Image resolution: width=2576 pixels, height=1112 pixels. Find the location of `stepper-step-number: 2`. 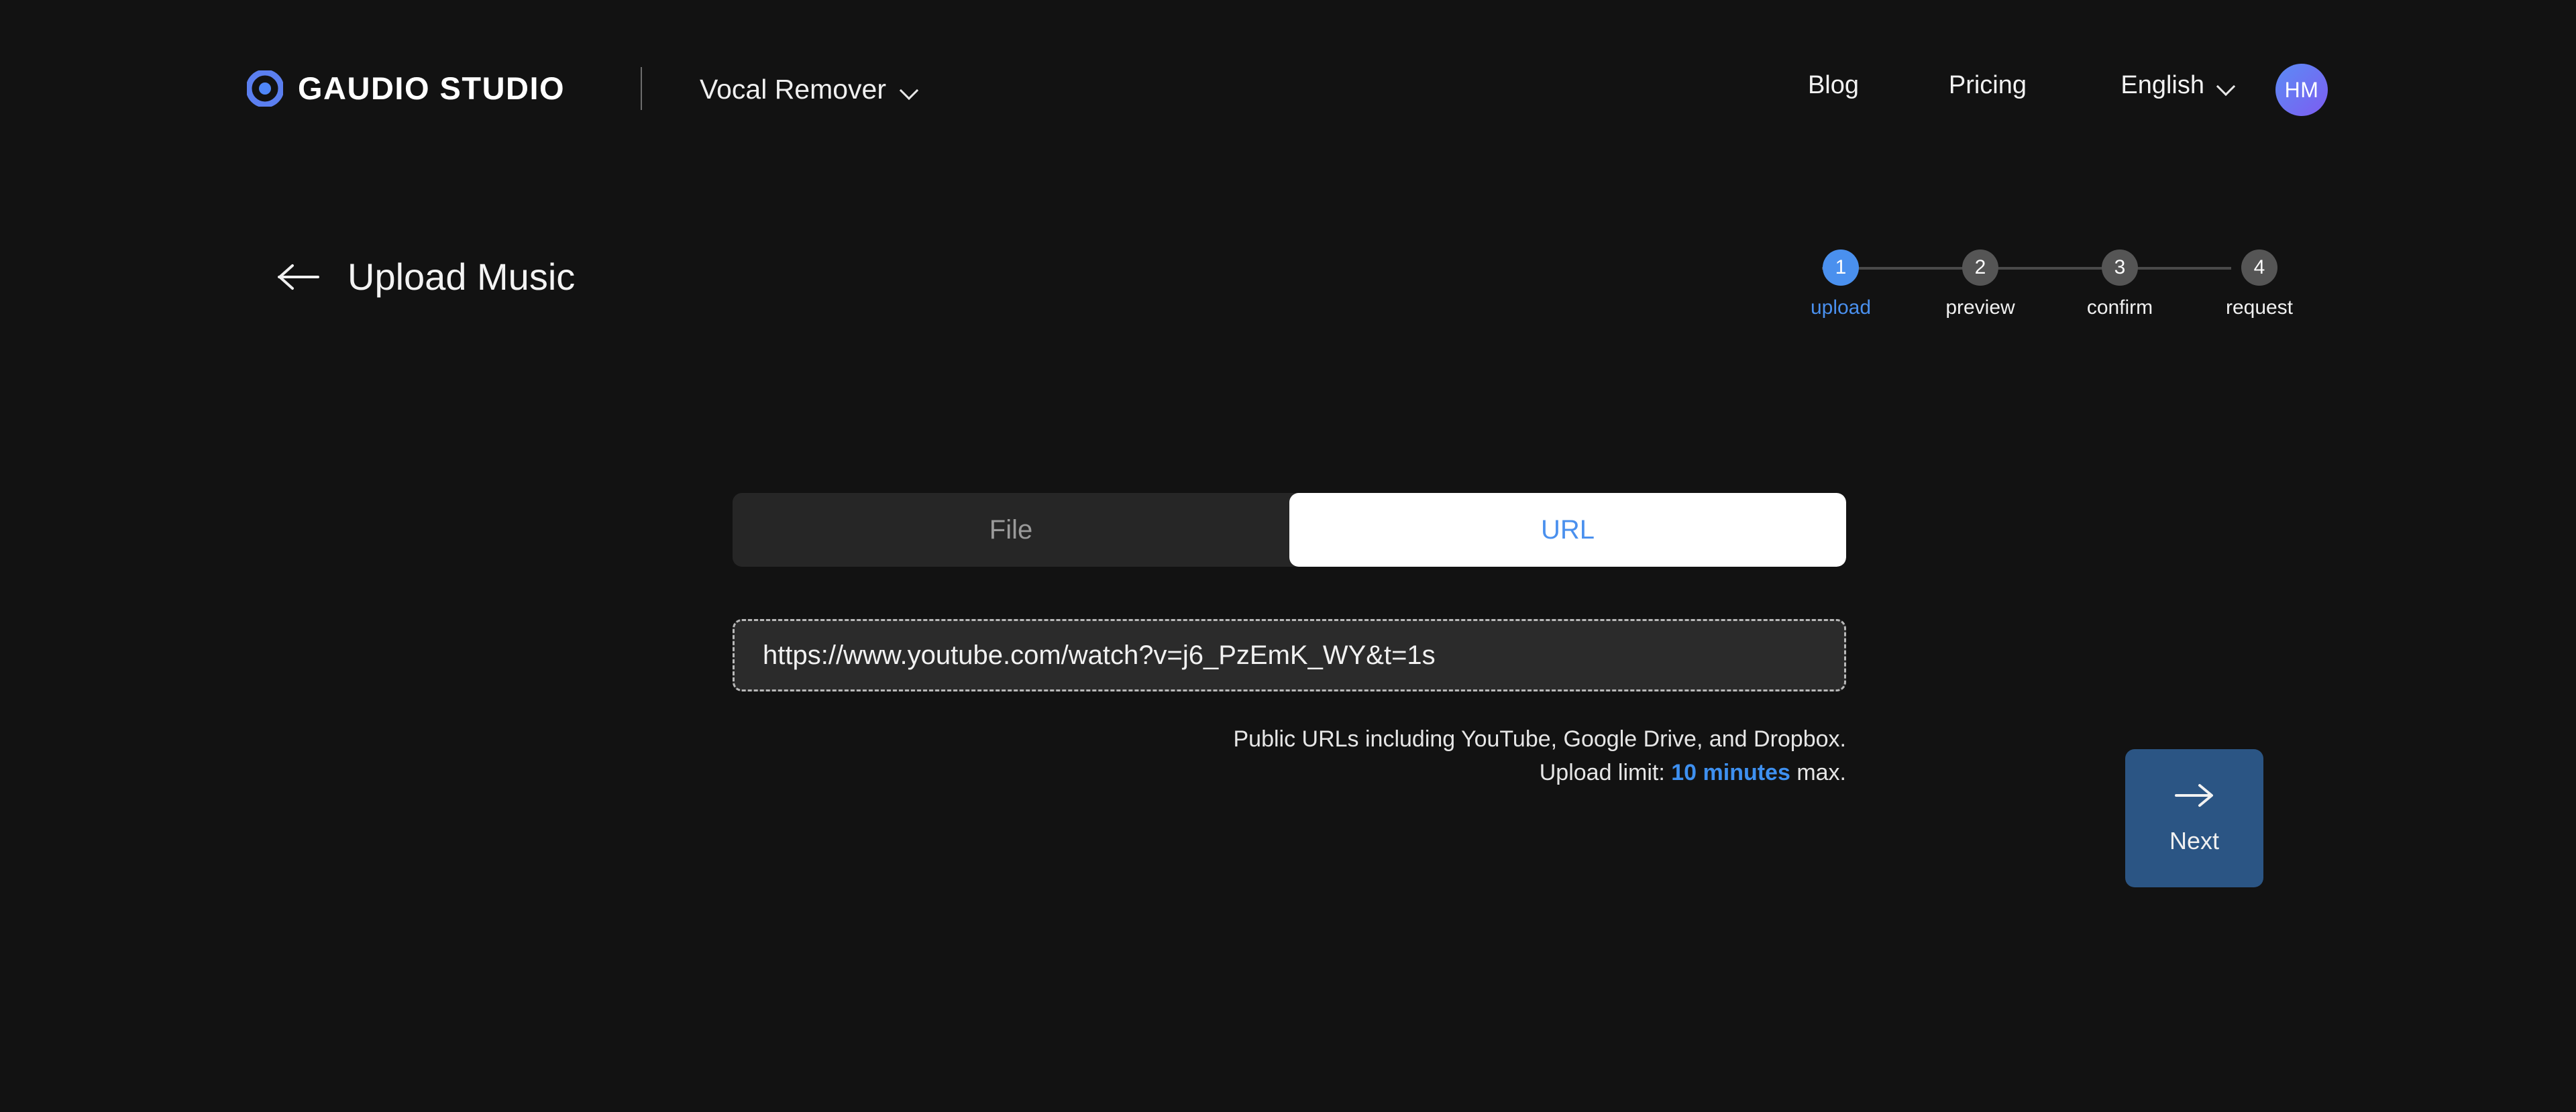

stepper-step-number: 2 is located at coordinates (1980, 268).